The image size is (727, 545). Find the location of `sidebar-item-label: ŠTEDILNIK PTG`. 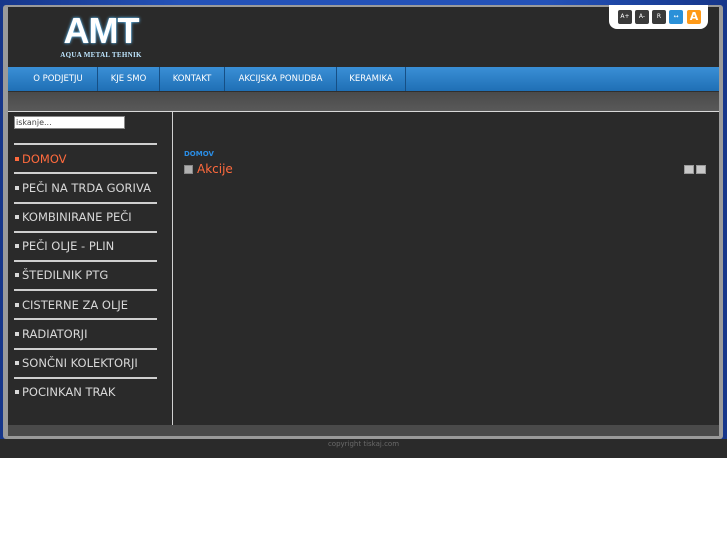

sidebar-item-label: ŠTEDILNIK PTG is located at coordinates (65, 275).